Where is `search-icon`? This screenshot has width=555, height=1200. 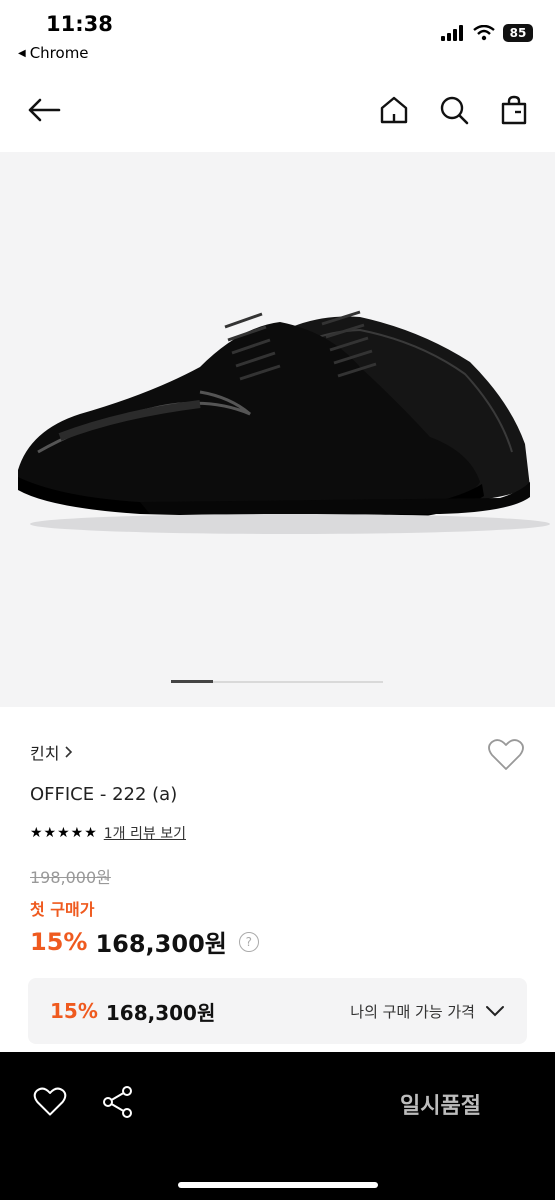 search-icon is located at coordinates (454, 110).